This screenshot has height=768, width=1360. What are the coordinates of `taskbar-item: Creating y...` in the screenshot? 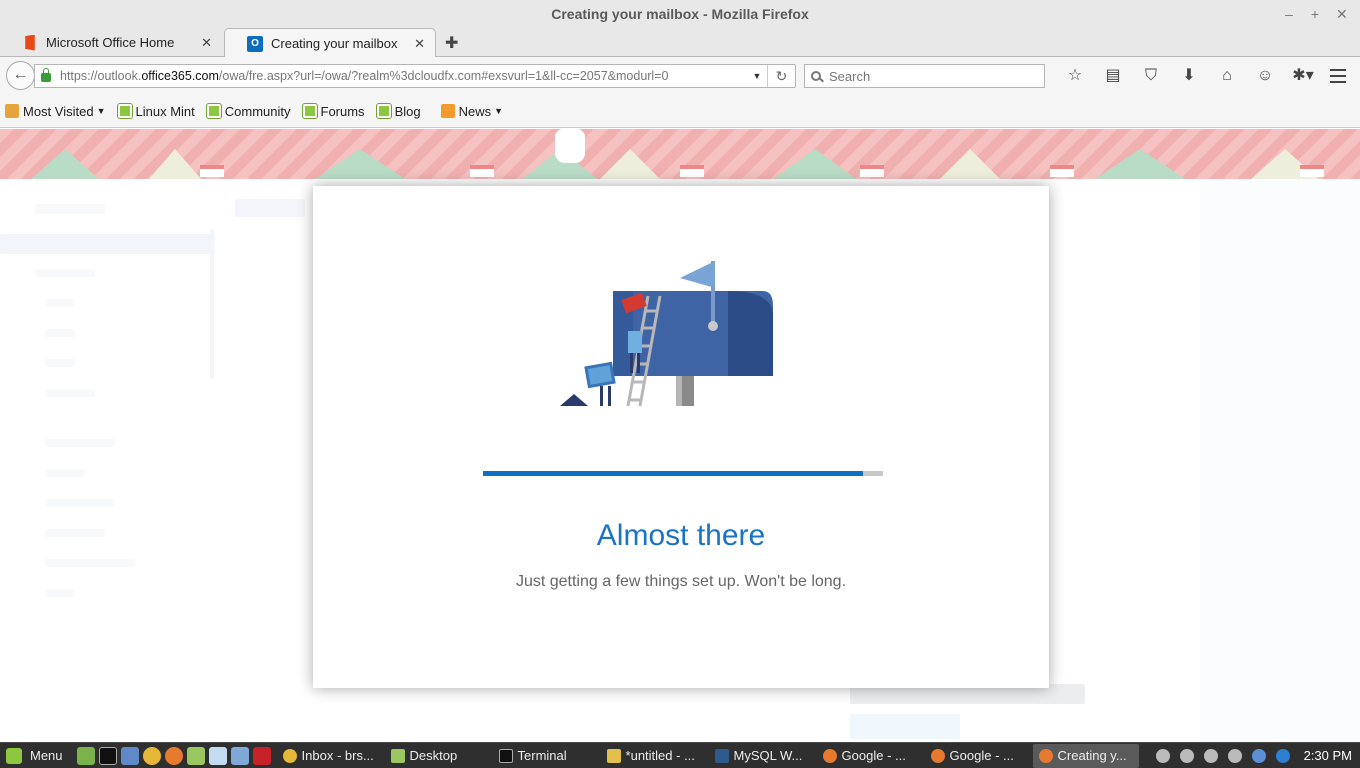 It's located at (1085, 755).